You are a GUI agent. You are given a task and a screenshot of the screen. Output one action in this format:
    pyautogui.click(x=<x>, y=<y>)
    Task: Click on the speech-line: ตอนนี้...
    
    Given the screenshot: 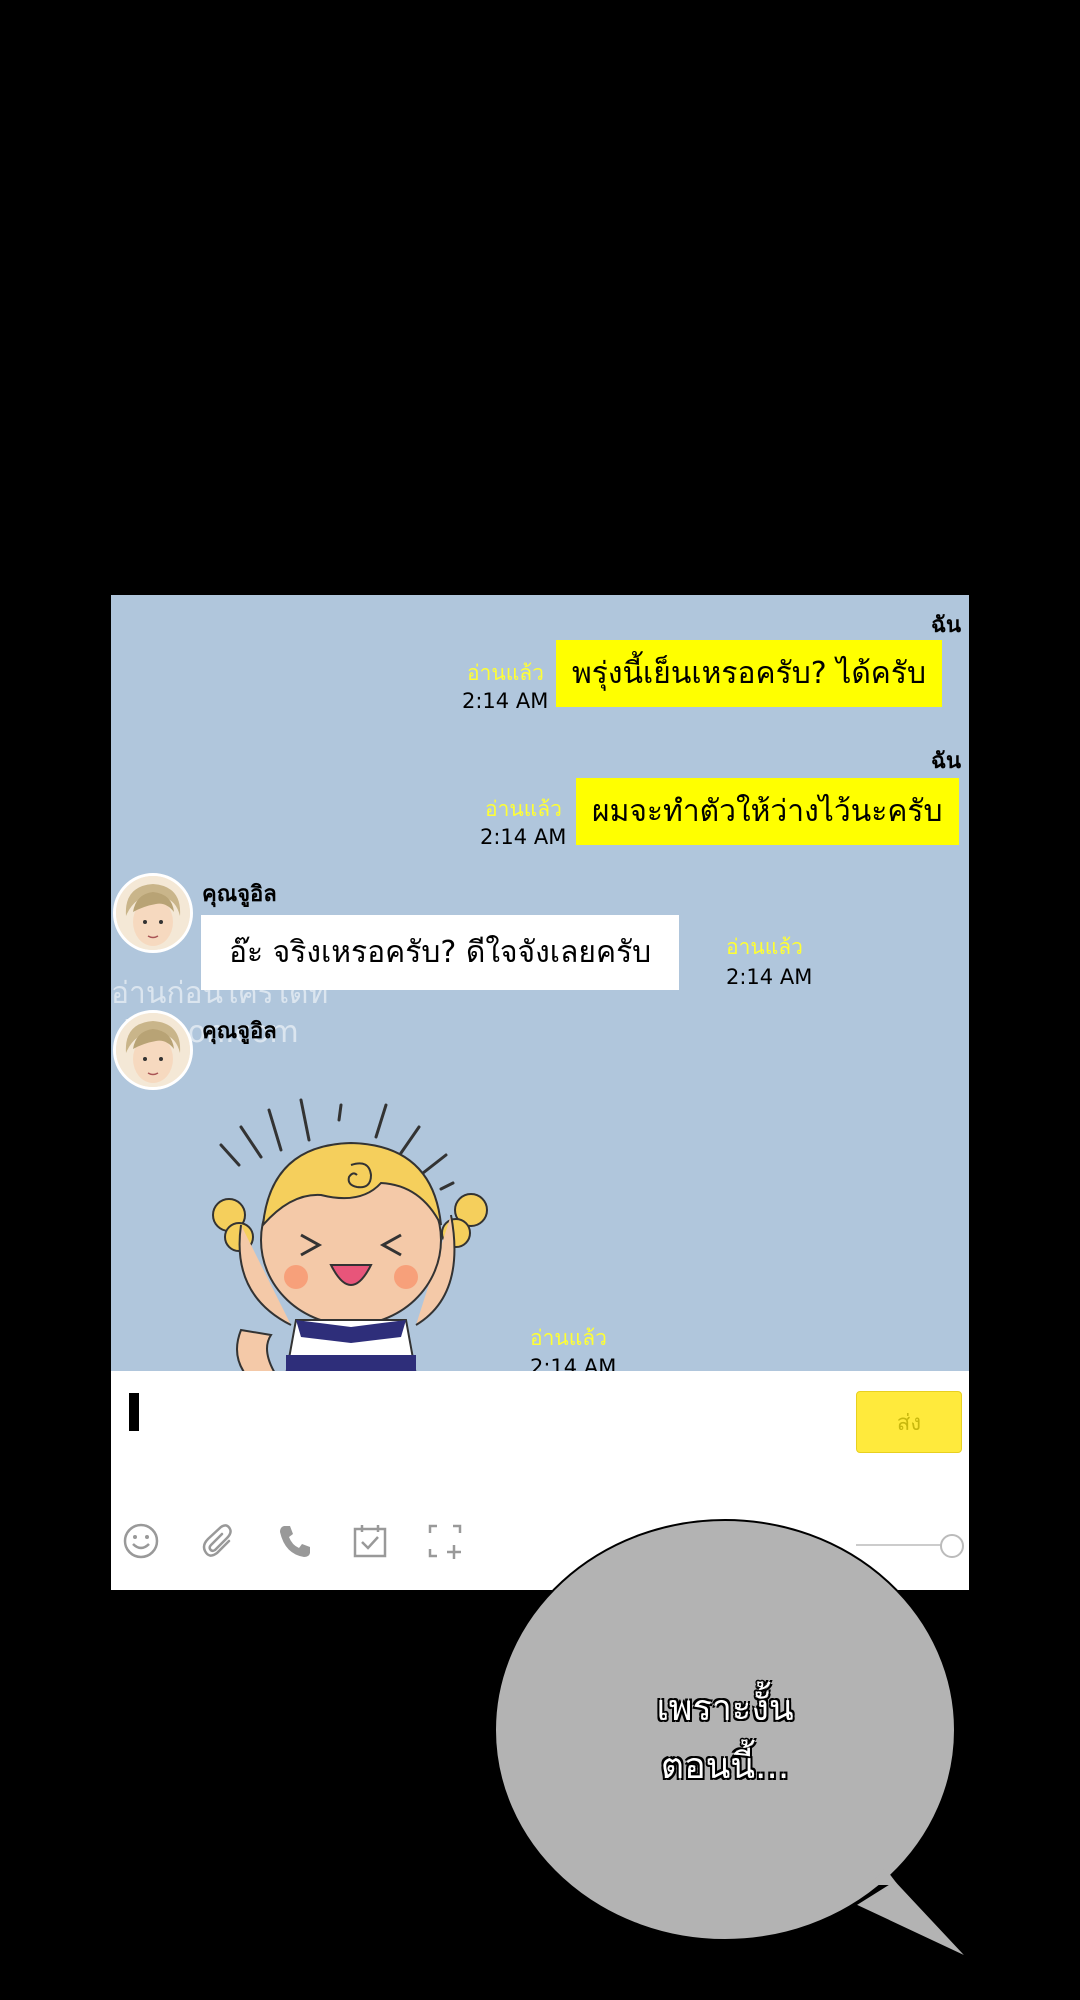 What is the action you would take?
    pyautogui.click(x=725, y=1766)
    